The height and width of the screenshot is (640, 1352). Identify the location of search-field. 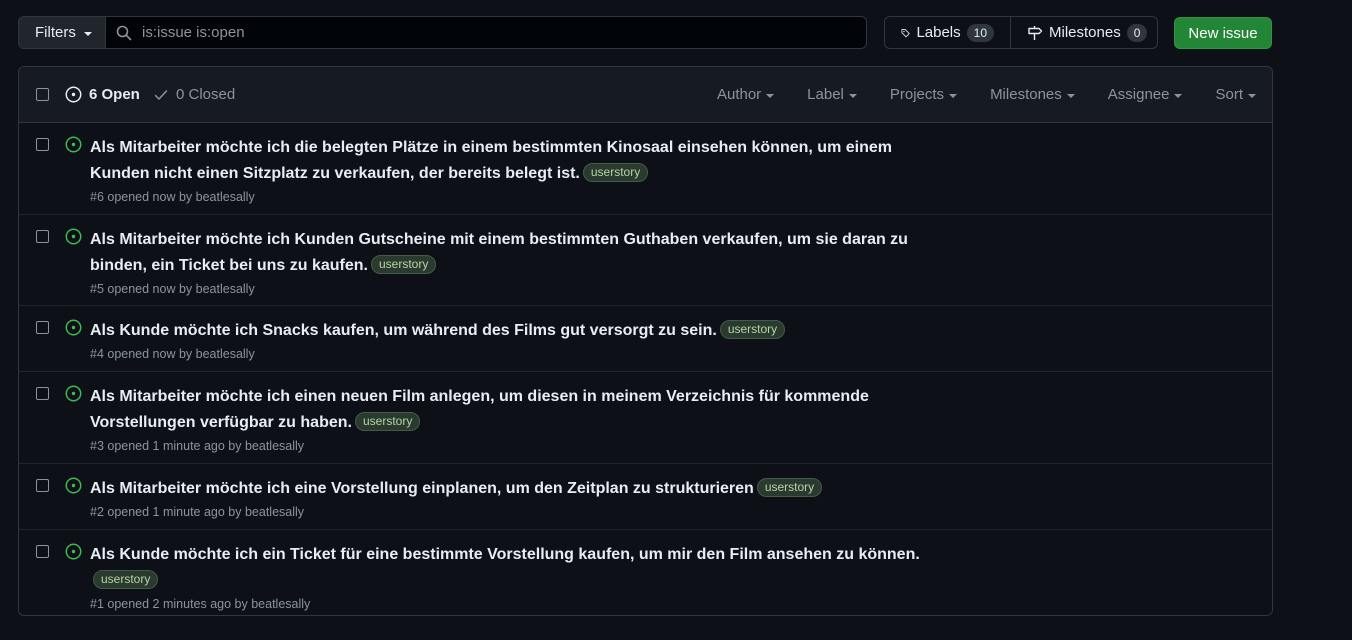
(486, 32).